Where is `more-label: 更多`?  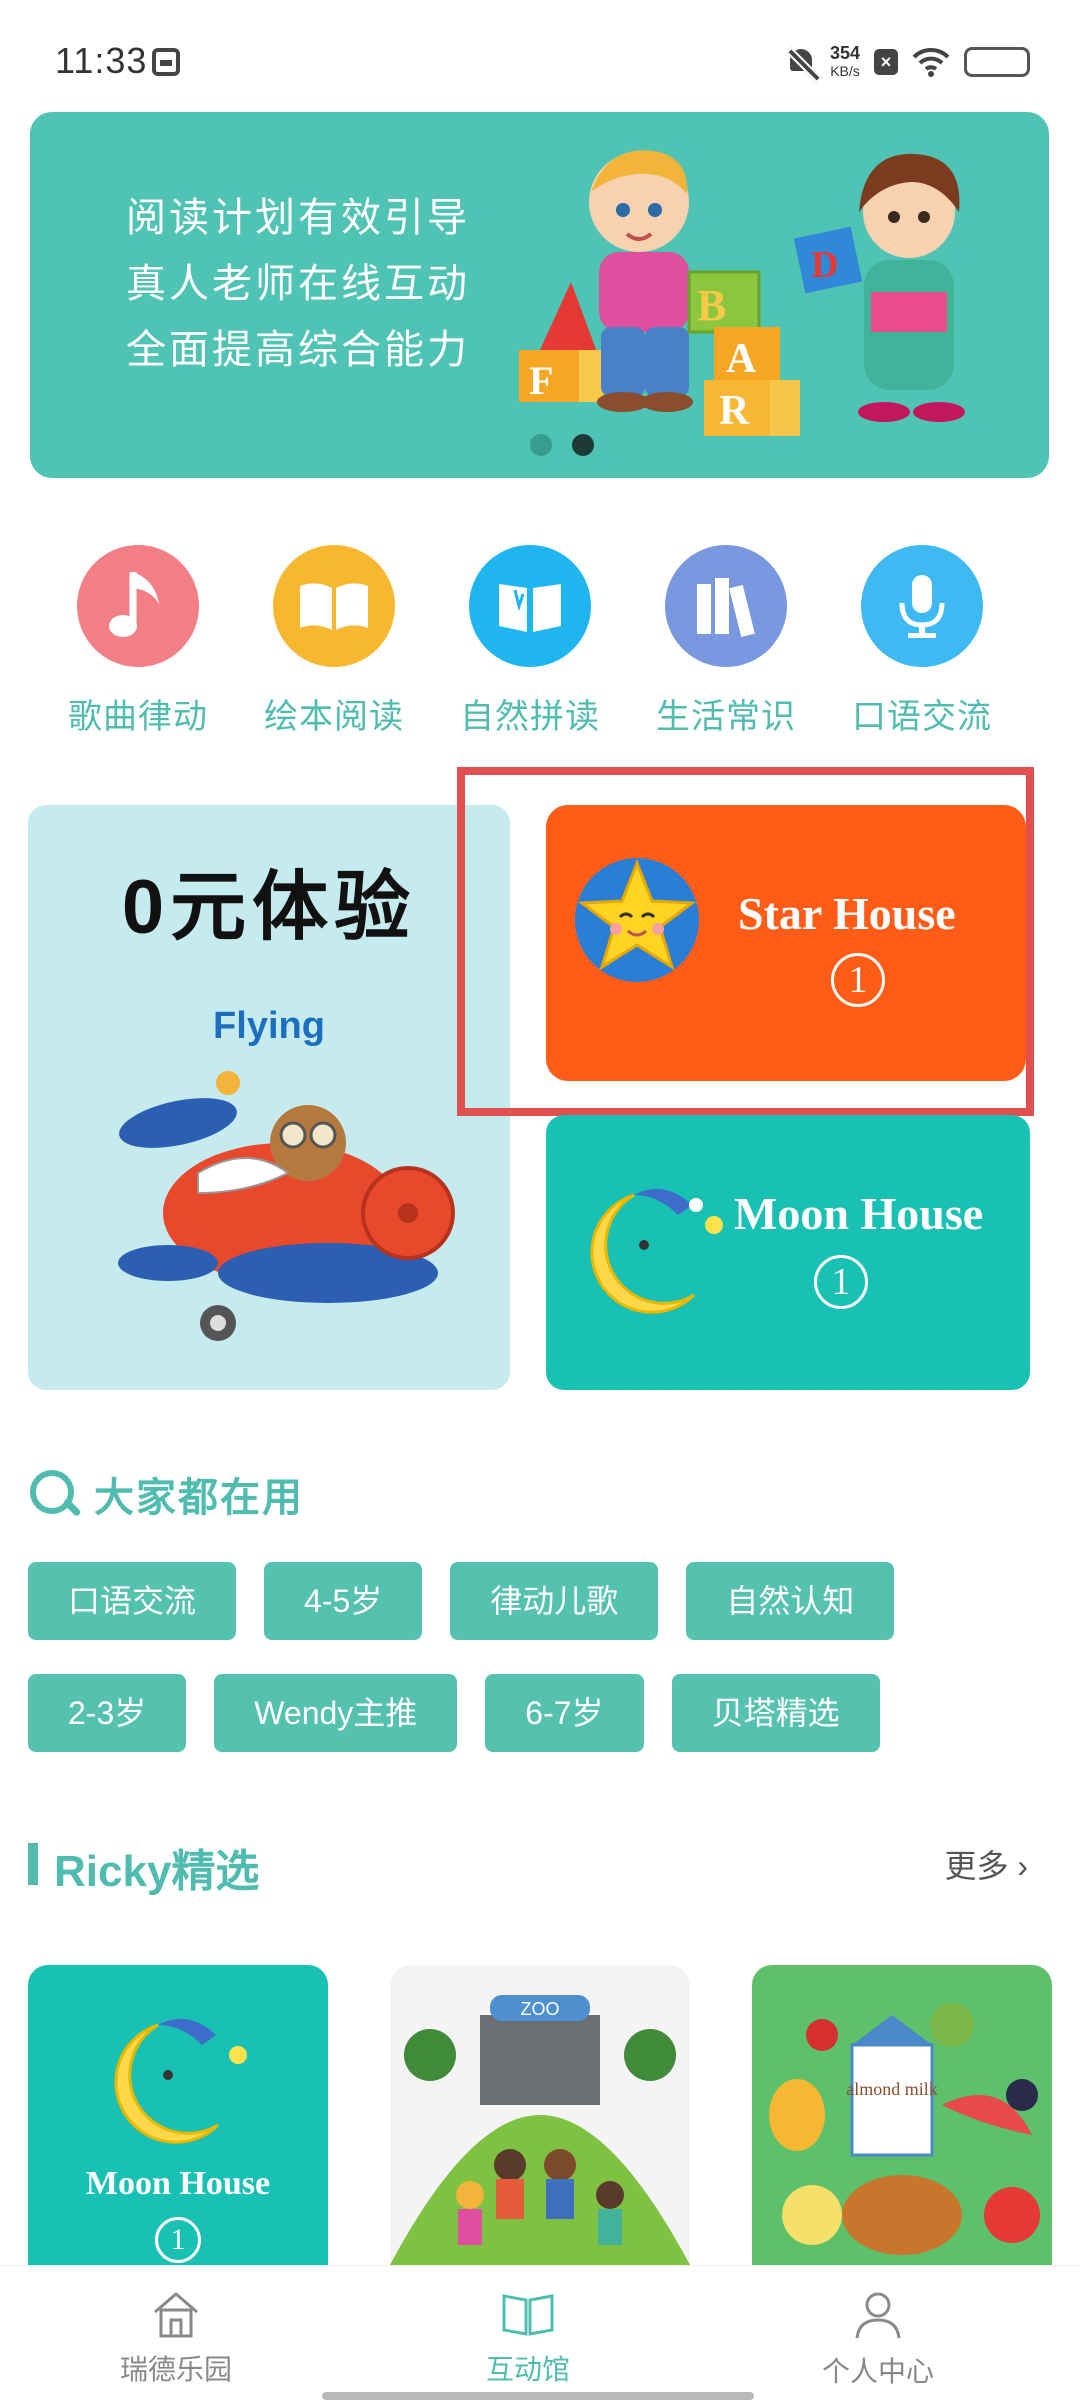
more-label: 更多 is located at coordinates (976, 1866).